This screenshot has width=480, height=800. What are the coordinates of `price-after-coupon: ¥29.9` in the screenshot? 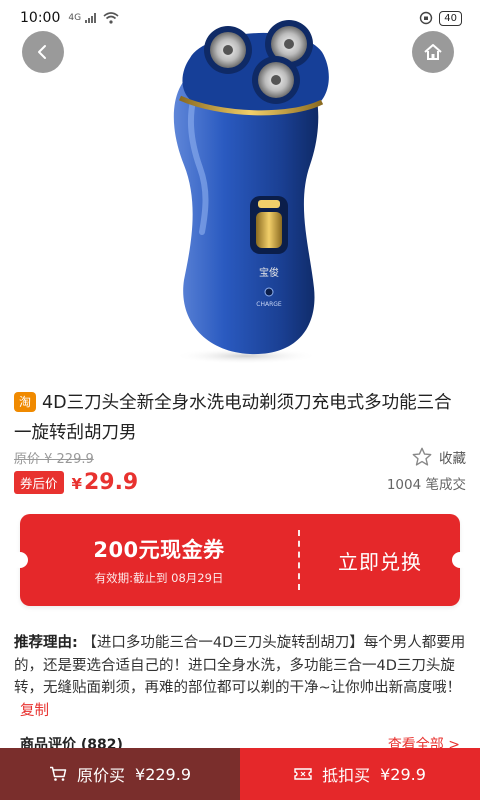 It's located at (105, 482).